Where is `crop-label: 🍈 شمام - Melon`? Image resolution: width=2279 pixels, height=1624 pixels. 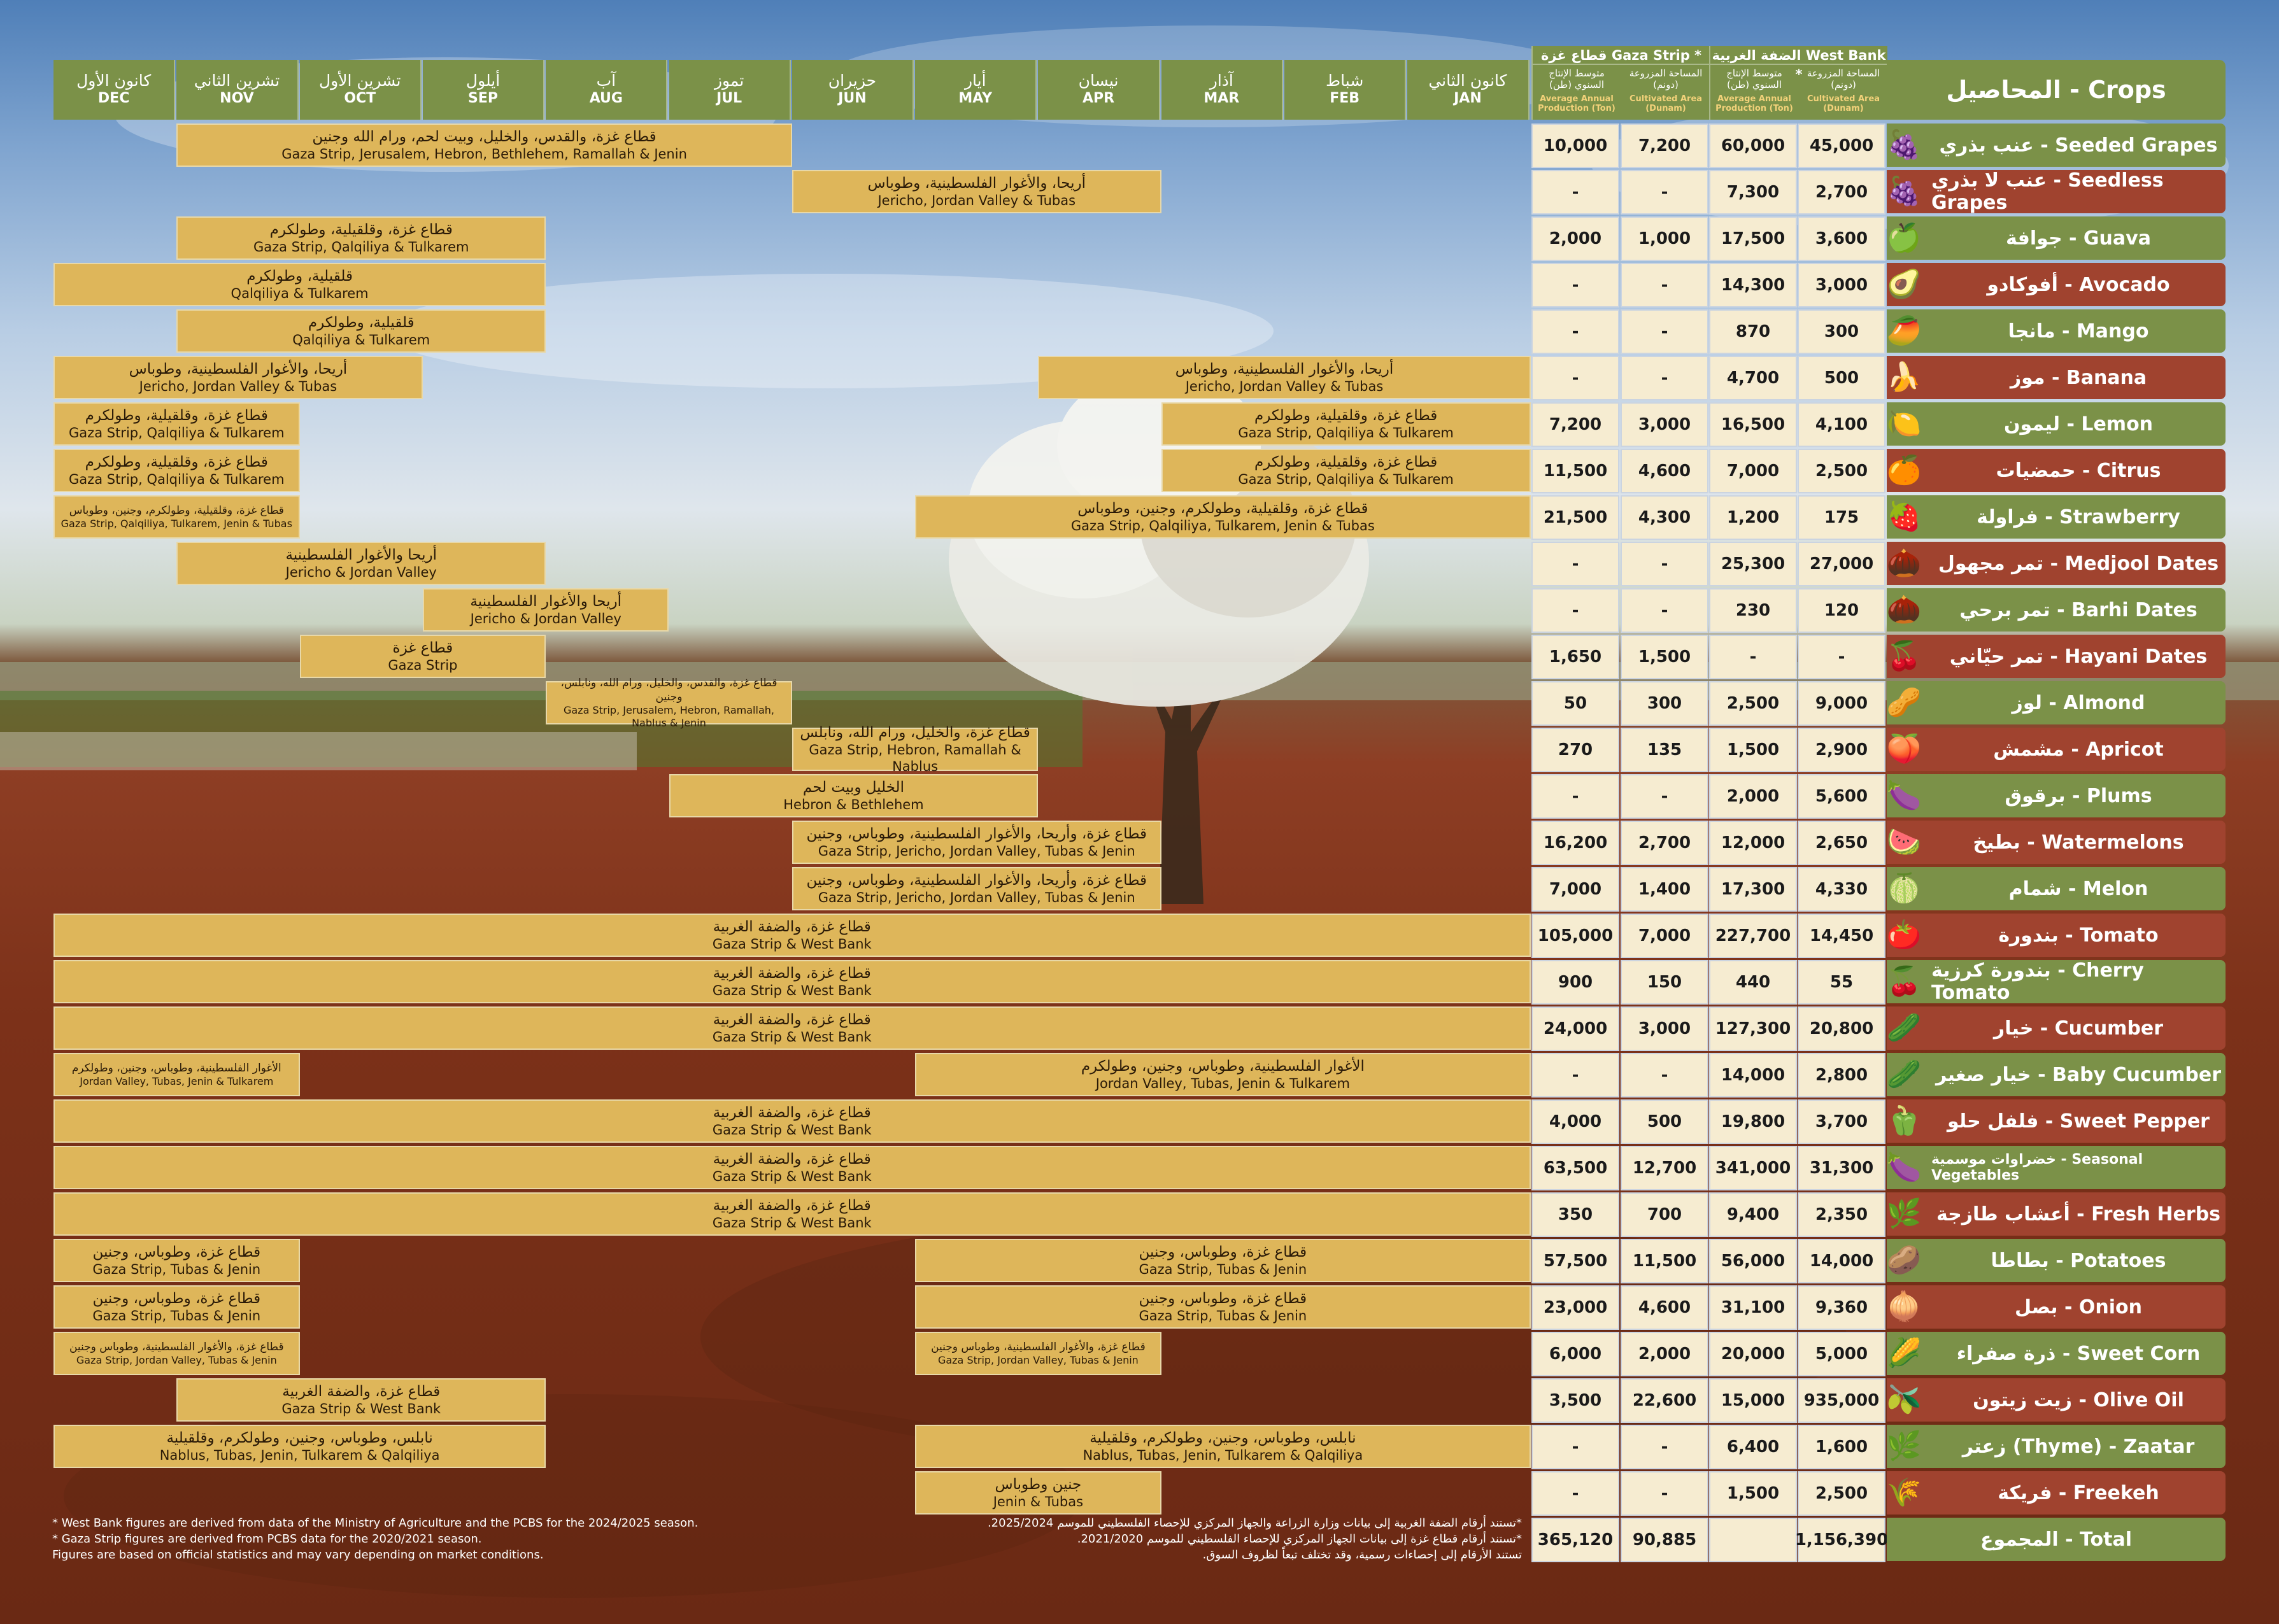 crop-label: 🍈 شمام - Melon is located at coordinates (2056, 888).